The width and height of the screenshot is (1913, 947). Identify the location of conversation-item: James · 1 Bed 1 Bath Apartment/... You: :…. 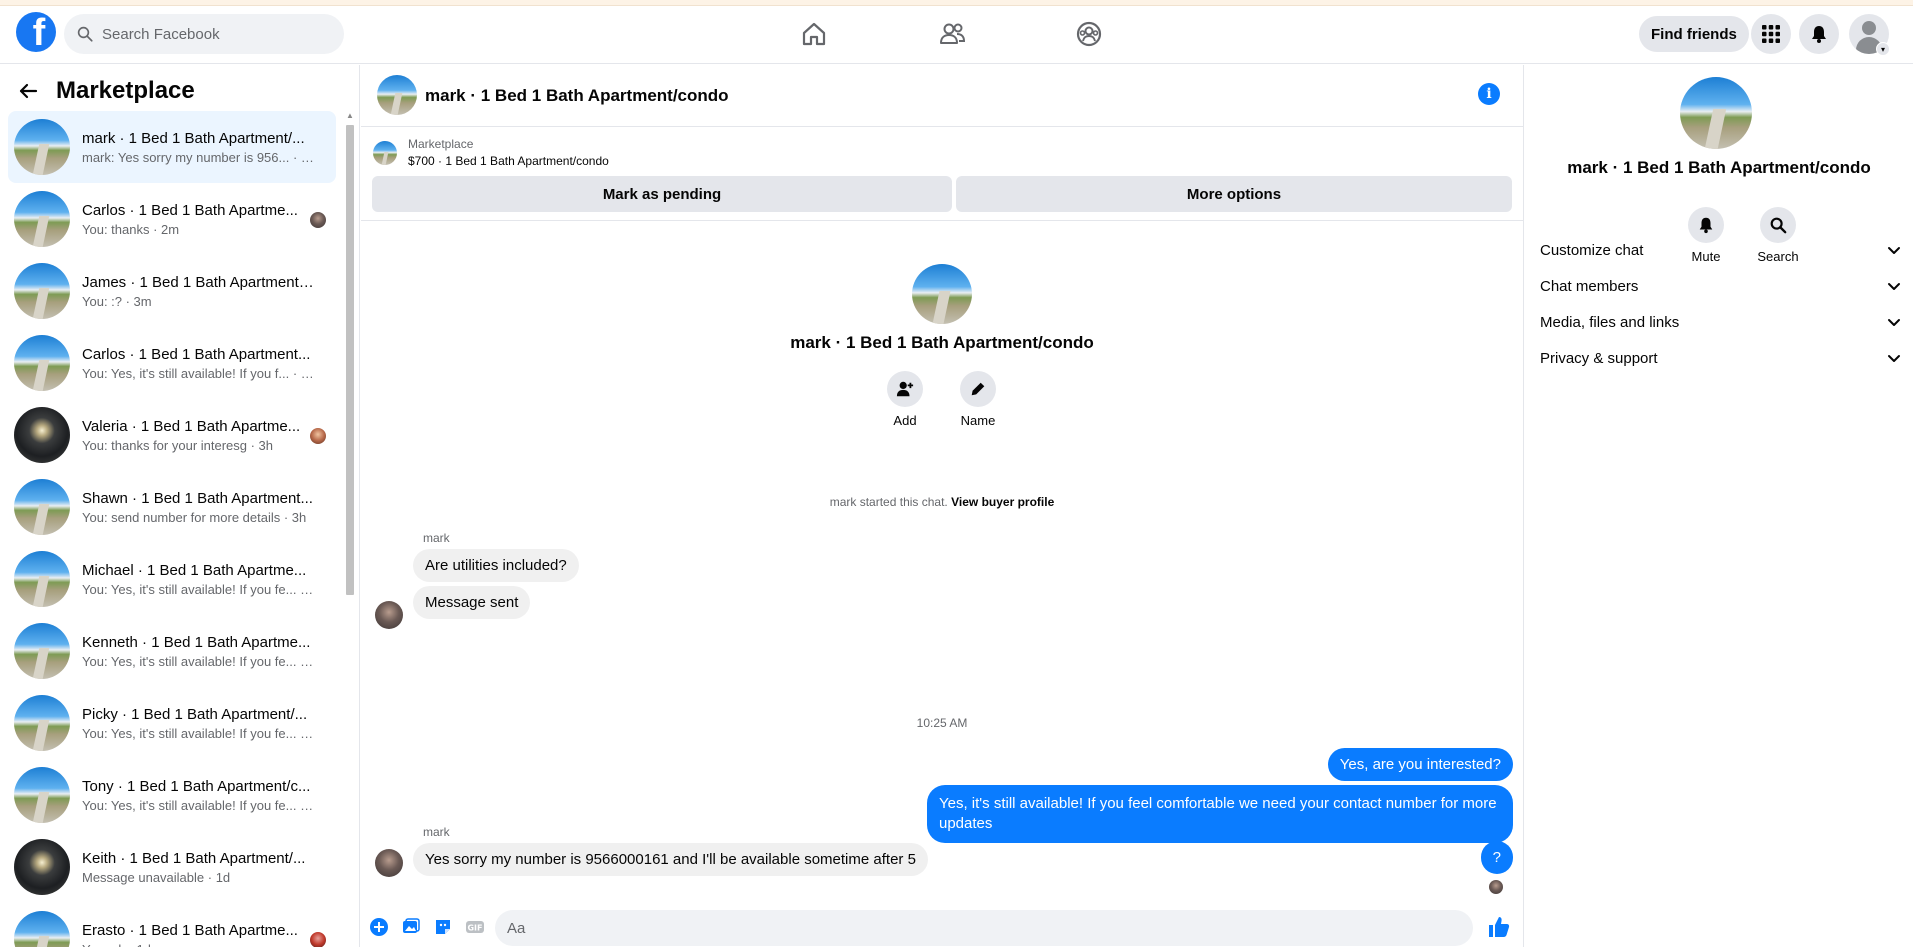
(172, 291).